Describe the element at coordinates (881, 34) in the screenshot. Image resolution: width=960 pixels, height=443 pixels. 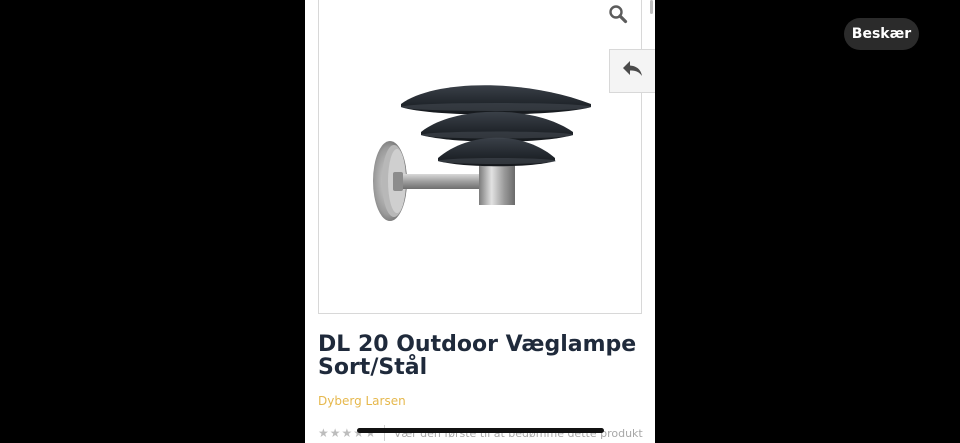
I see `crop-button: Beskær` at that location.